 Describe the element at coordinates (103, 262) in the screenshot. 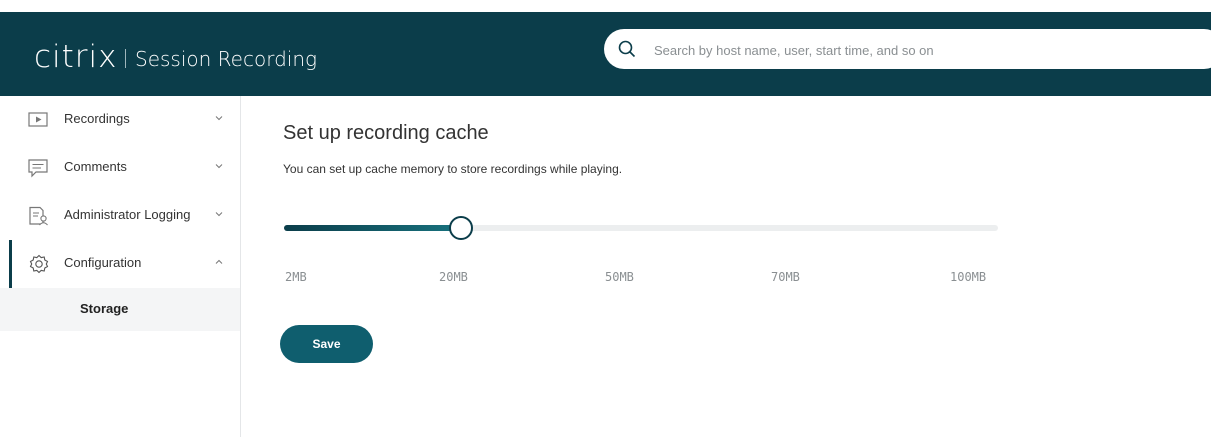

I see `sidebar-item-label: Configuration` at that location.